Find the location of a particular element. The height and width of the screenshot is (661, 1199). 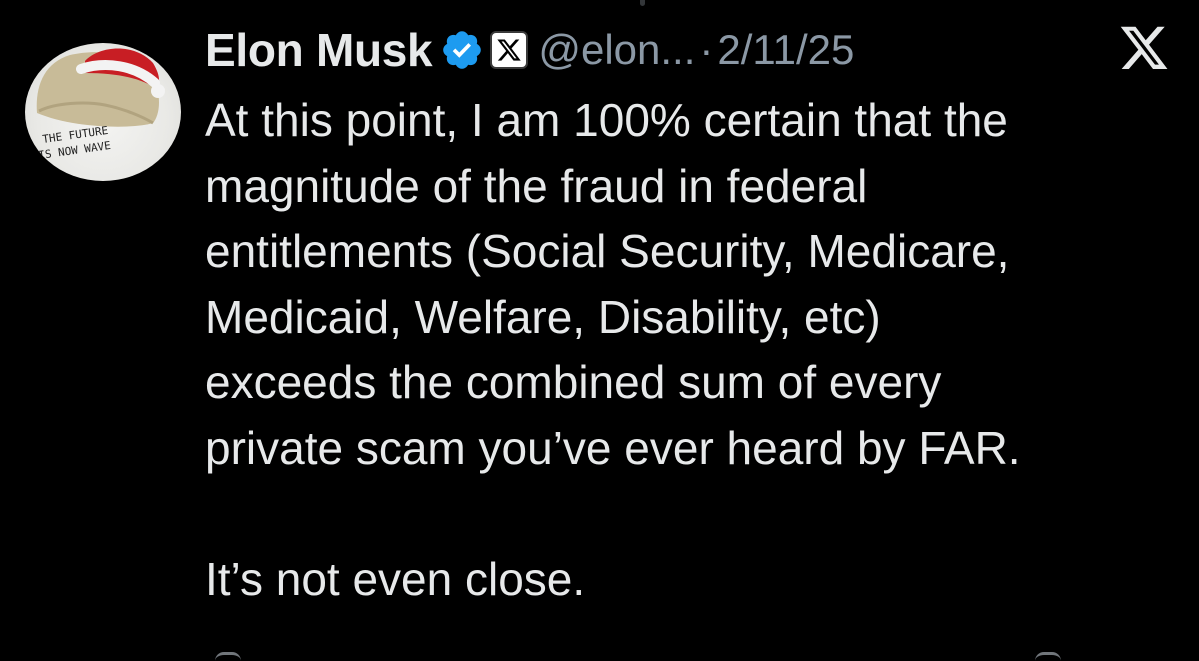

tweet-line-6: private scam you’ve ever heard by FAR. is located at coordinates (613, 447).